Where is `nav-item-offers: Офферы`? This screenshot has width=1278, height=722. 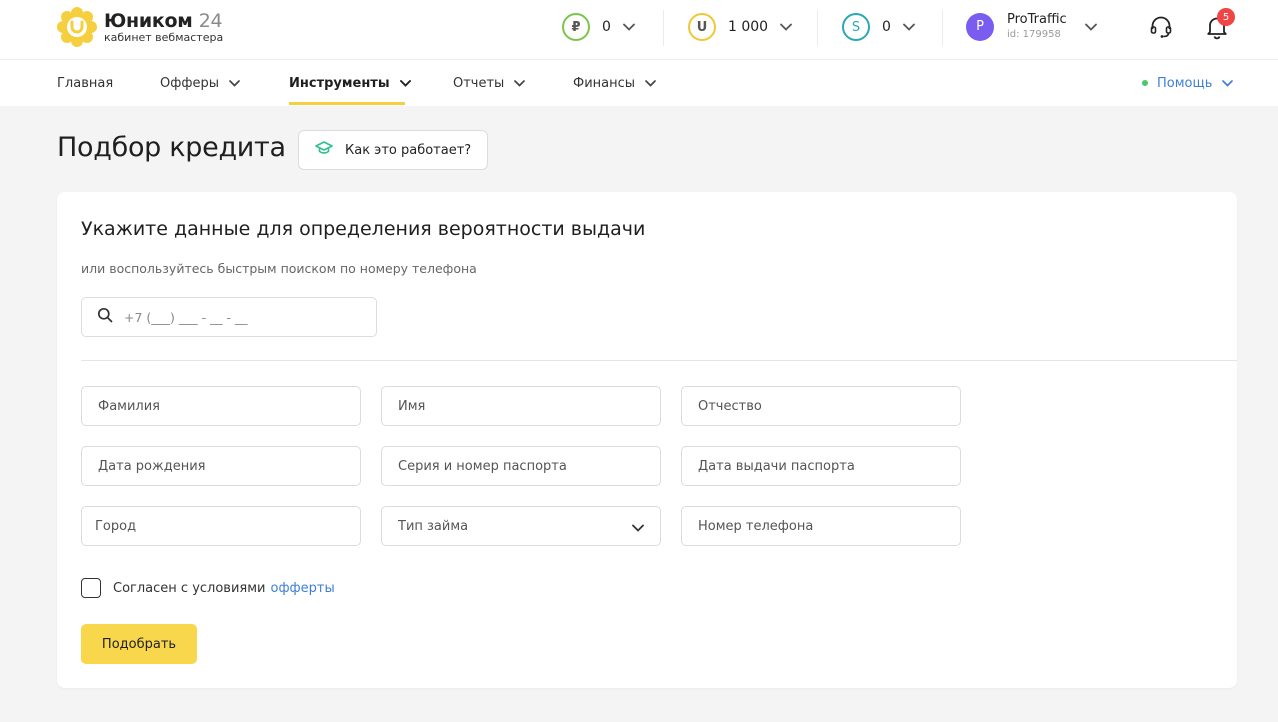
nav-item-offers: Офферы is located at coordinates (200, 83).